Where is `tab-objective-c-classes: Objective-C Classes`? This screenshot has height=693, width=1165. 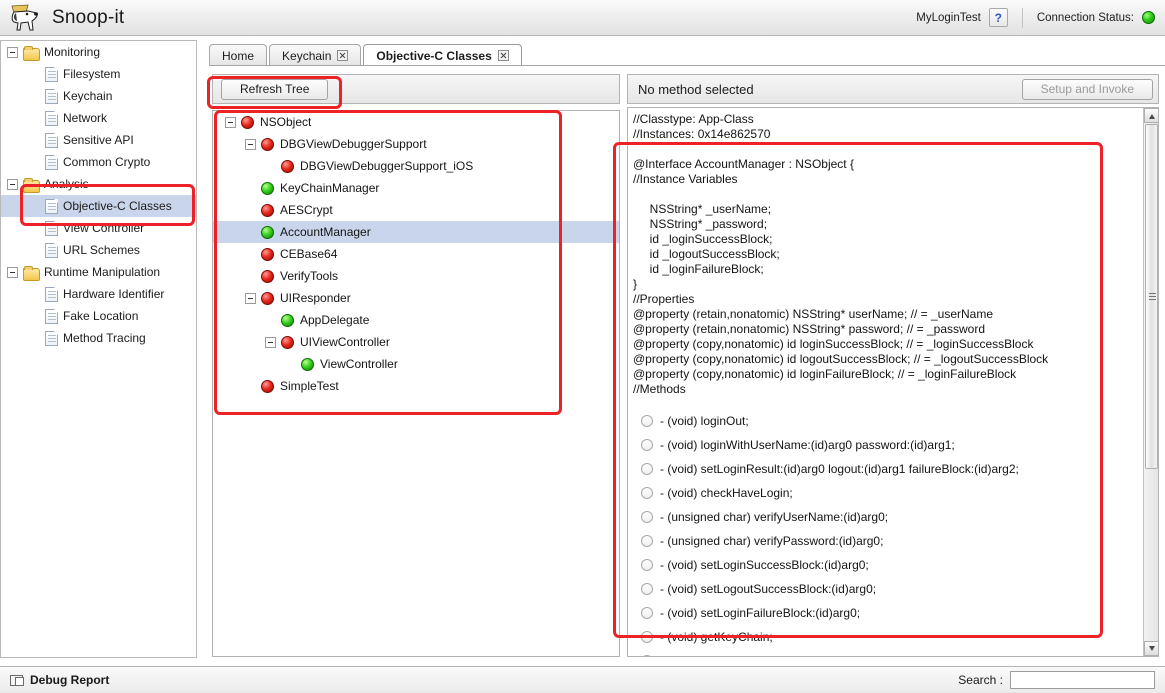 tab-objective-c-classes: Objective-C Classes is located at coordinates (442, 55).